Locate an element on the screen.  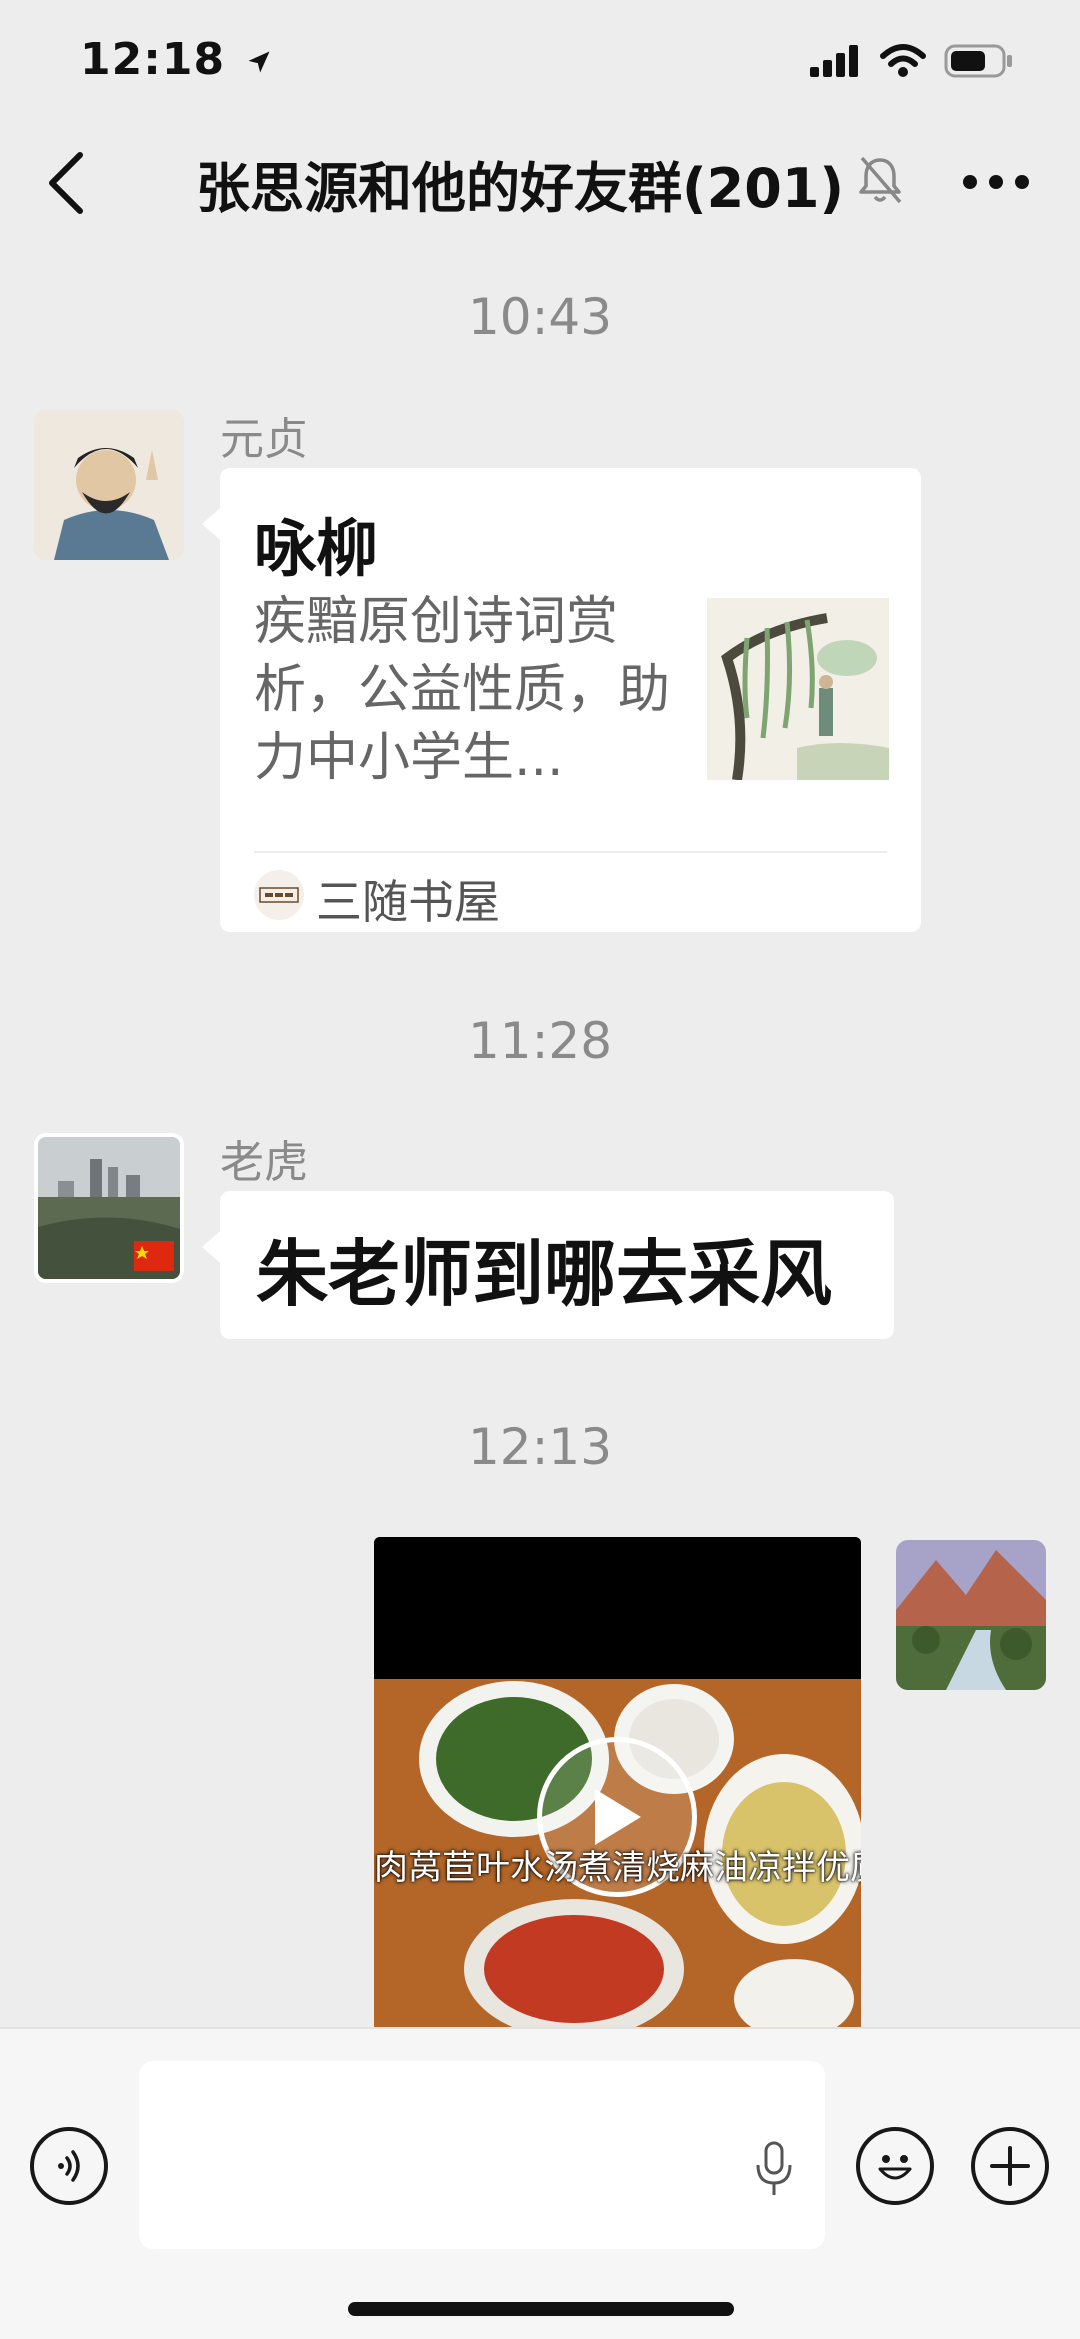
chat-title: 张思源和他的好友群(201) is located at coordinates (520, 188).